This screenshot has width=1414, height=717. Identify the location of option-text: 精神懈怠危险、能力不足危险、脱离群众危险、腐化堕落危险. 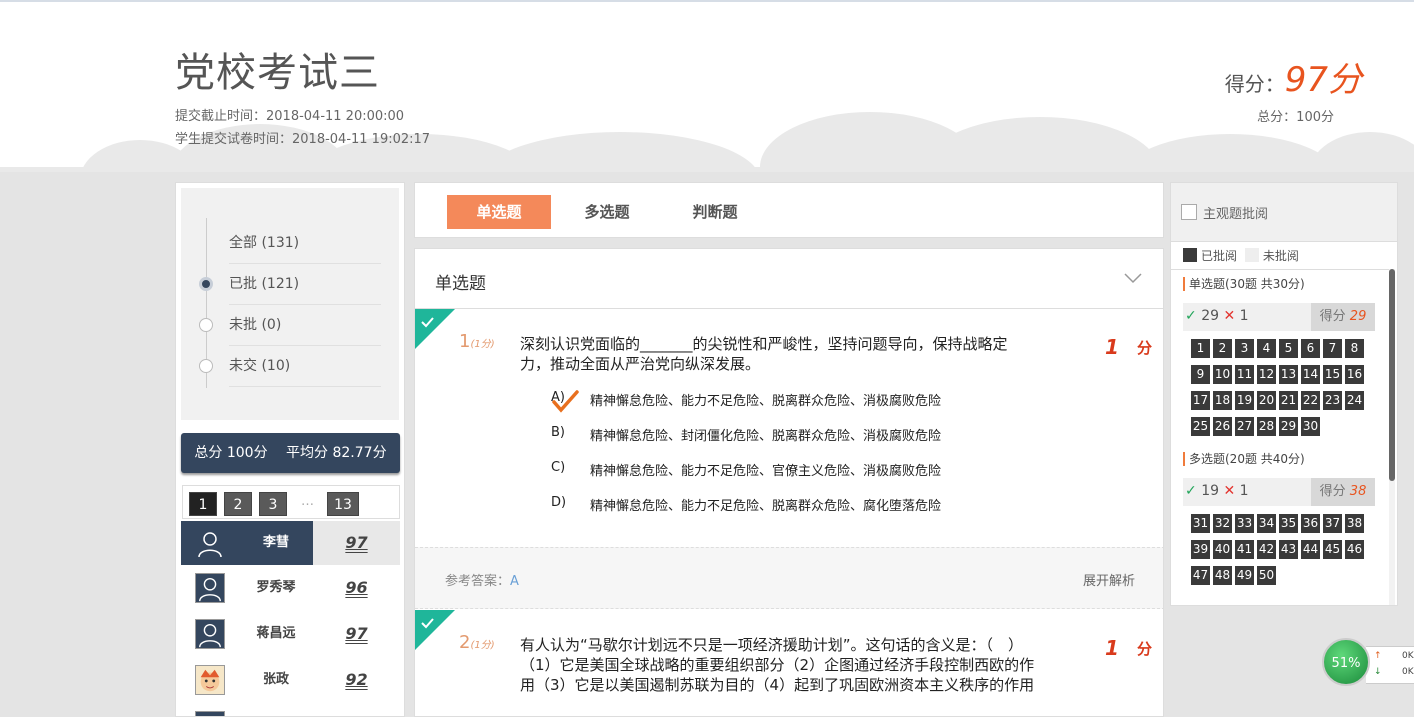
(765, 504).